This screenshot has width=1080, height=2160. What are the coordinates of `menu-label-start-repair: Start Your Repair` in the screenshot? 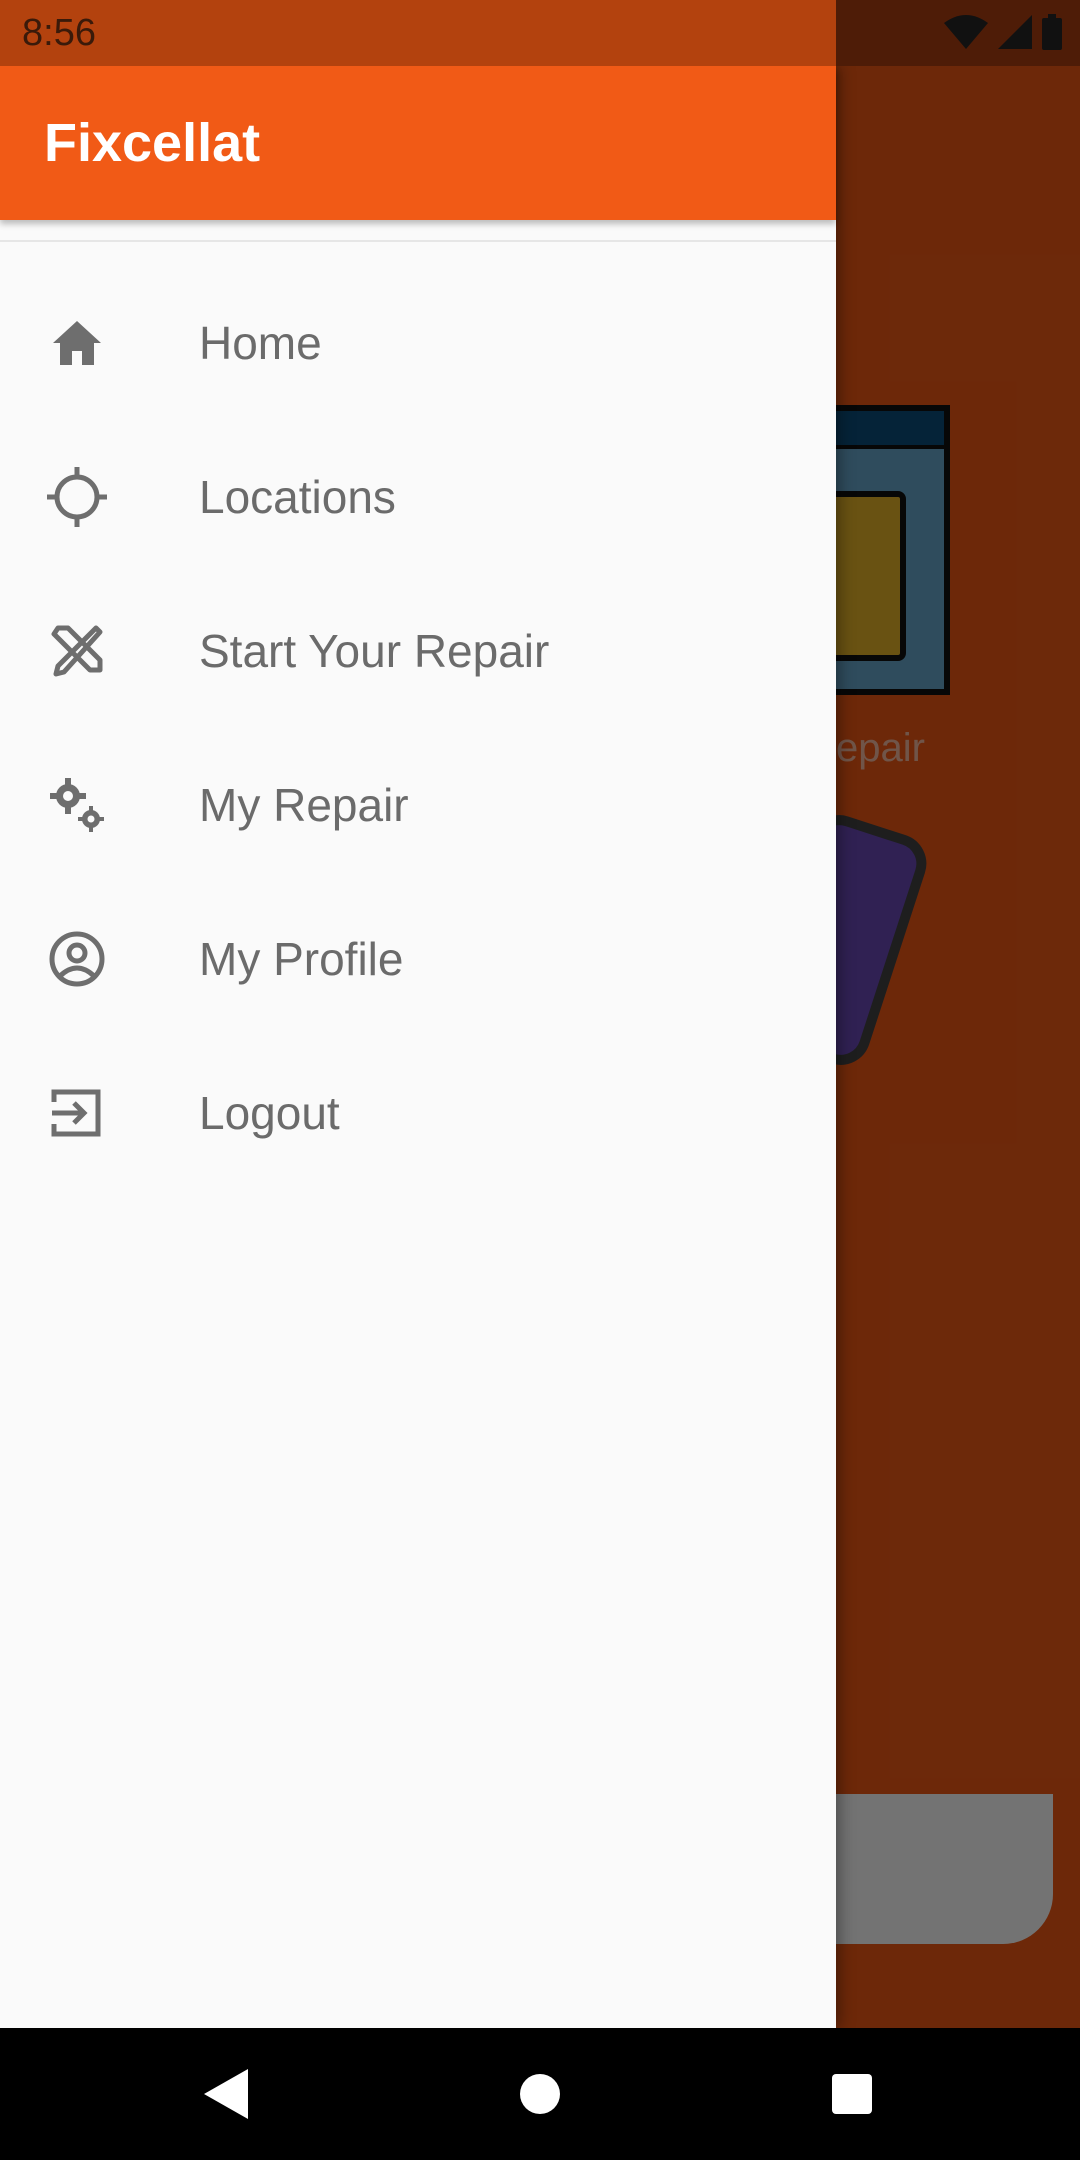 It's located at (374, 651).